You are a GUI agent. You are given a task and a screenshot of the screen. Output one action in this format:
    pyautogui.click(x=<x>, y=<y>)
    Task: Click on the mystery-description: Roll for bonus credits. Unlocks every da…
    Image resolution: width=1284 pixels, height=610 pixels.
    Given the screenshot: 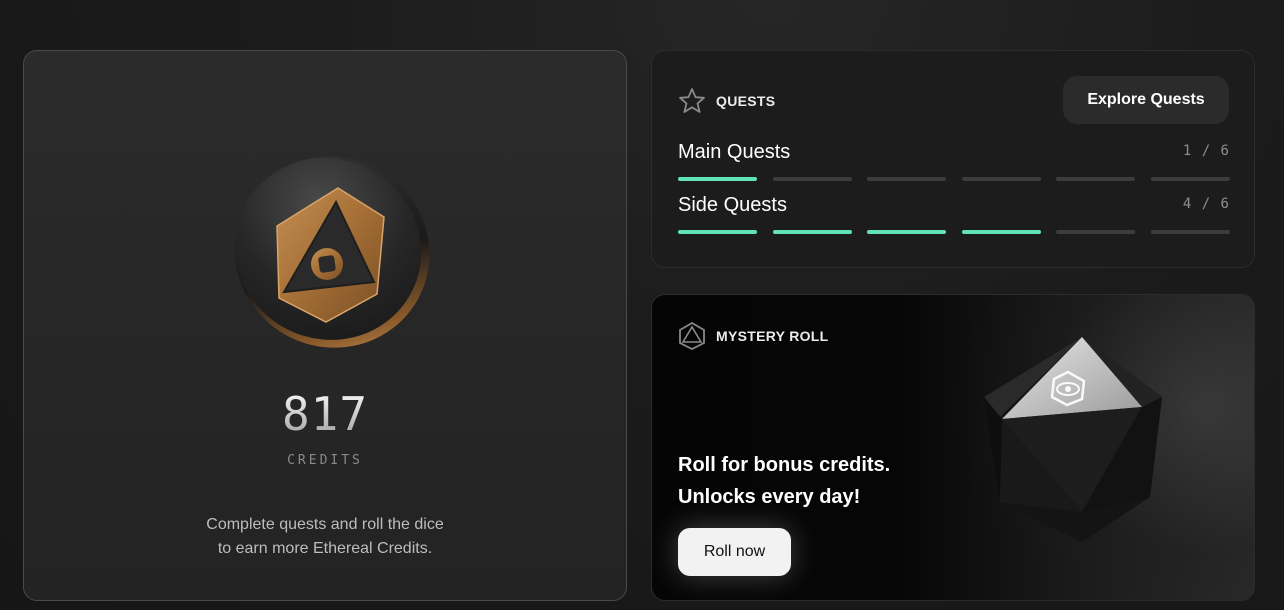 What is the action you would take?
    pyautogui.click(x=784, y=481)
    